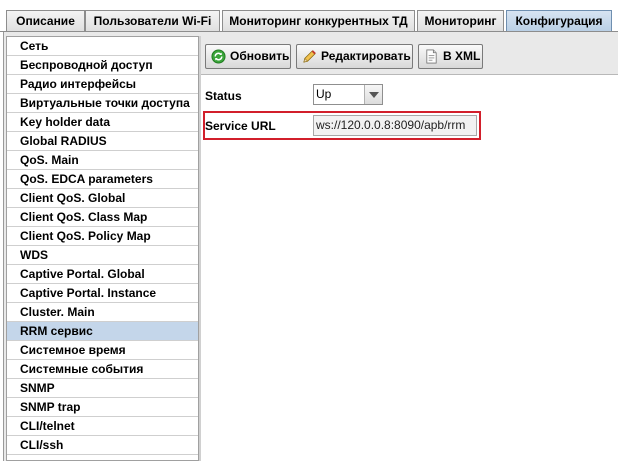  I want to click on document-icon, so click(431, 56).